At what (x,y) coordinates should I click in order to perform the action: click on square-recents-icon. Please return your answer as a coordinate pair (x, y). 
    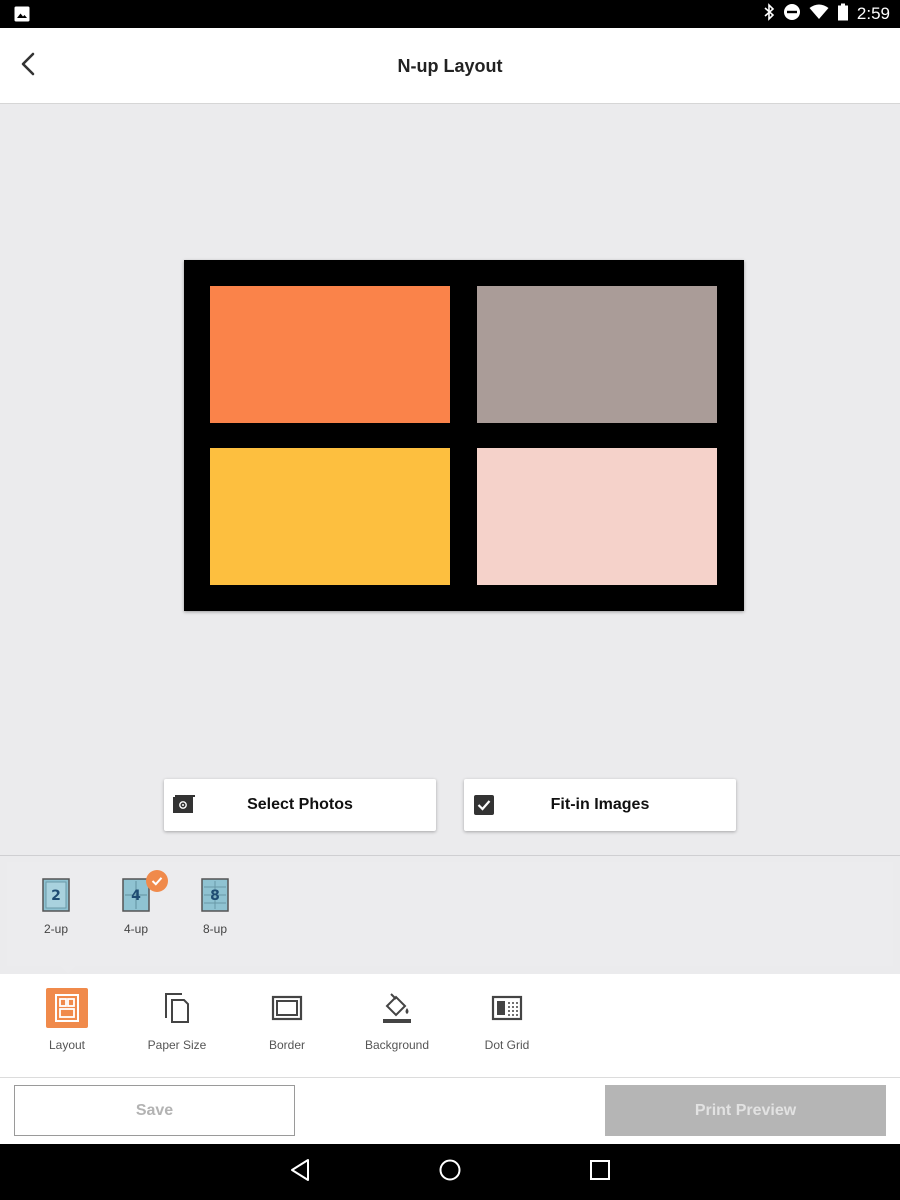
    Looking at the image, I should click on (600, 1172).